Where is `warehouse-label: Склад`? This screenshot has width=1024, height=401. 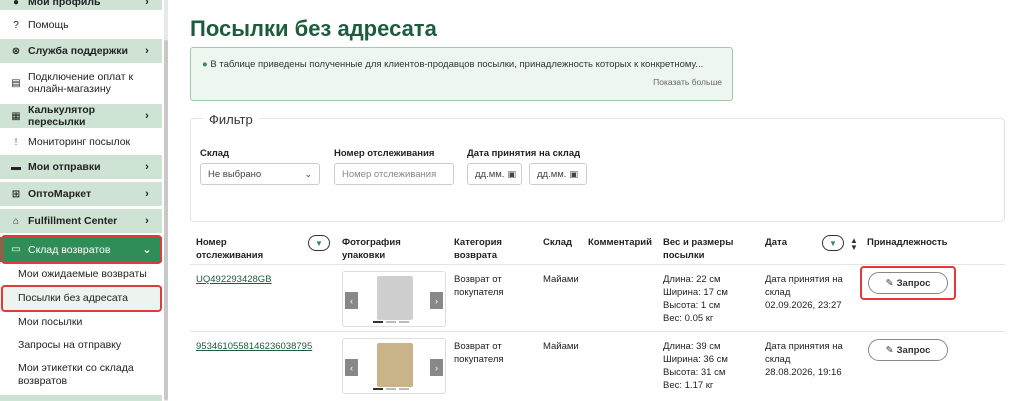
warehouse-label: Склад is located at coordinates (215, 153).